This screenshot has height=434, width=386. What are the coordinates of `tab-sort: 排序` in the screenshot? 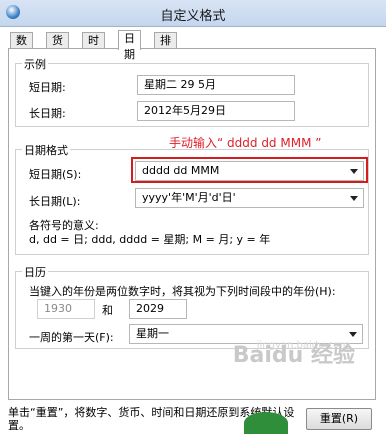 It's located at (165, 47).